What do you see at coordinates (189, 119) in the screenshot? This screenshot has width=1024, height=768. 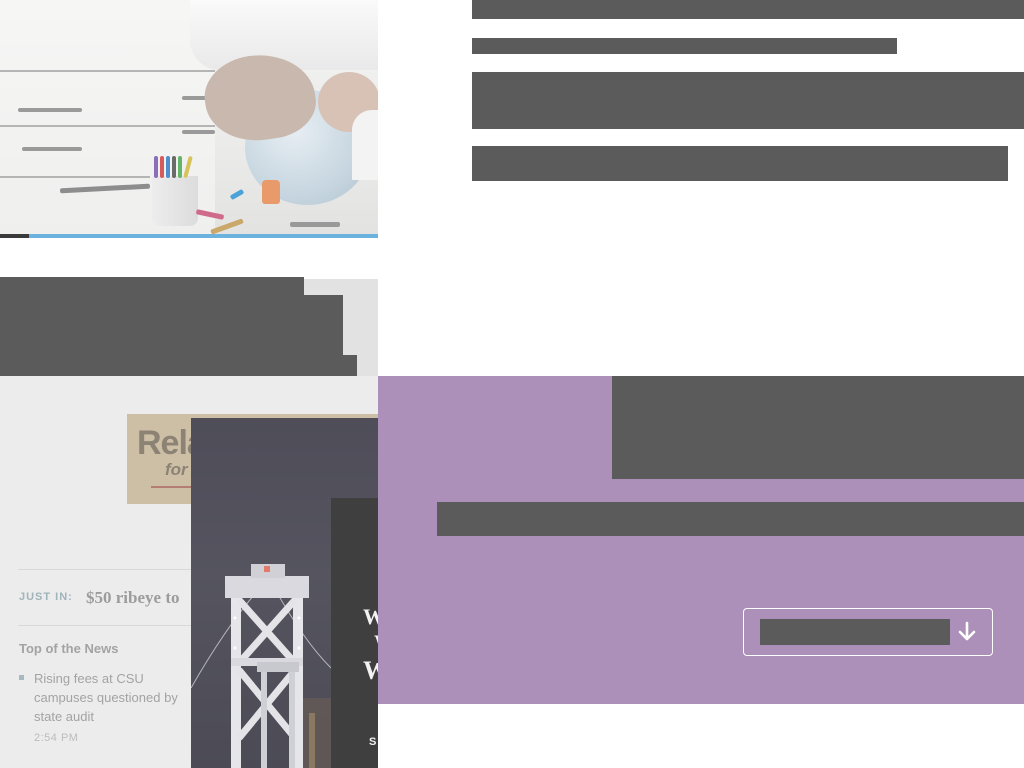 I see `hero-photo` at bounding box center [189, 119].